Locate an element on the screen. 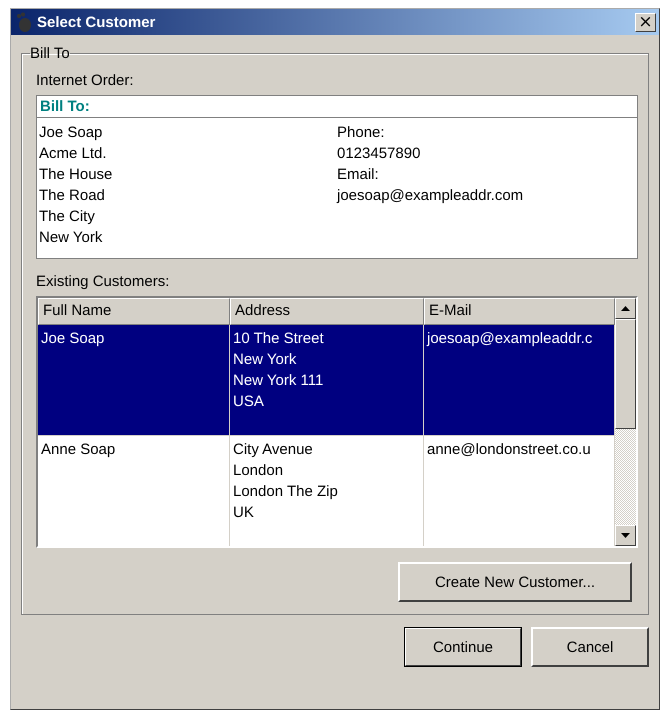 The width and height of the screenshot is (669, 718). table-cell: 10 The Street New York New York 111 USA is located at coordinates (327, 380).